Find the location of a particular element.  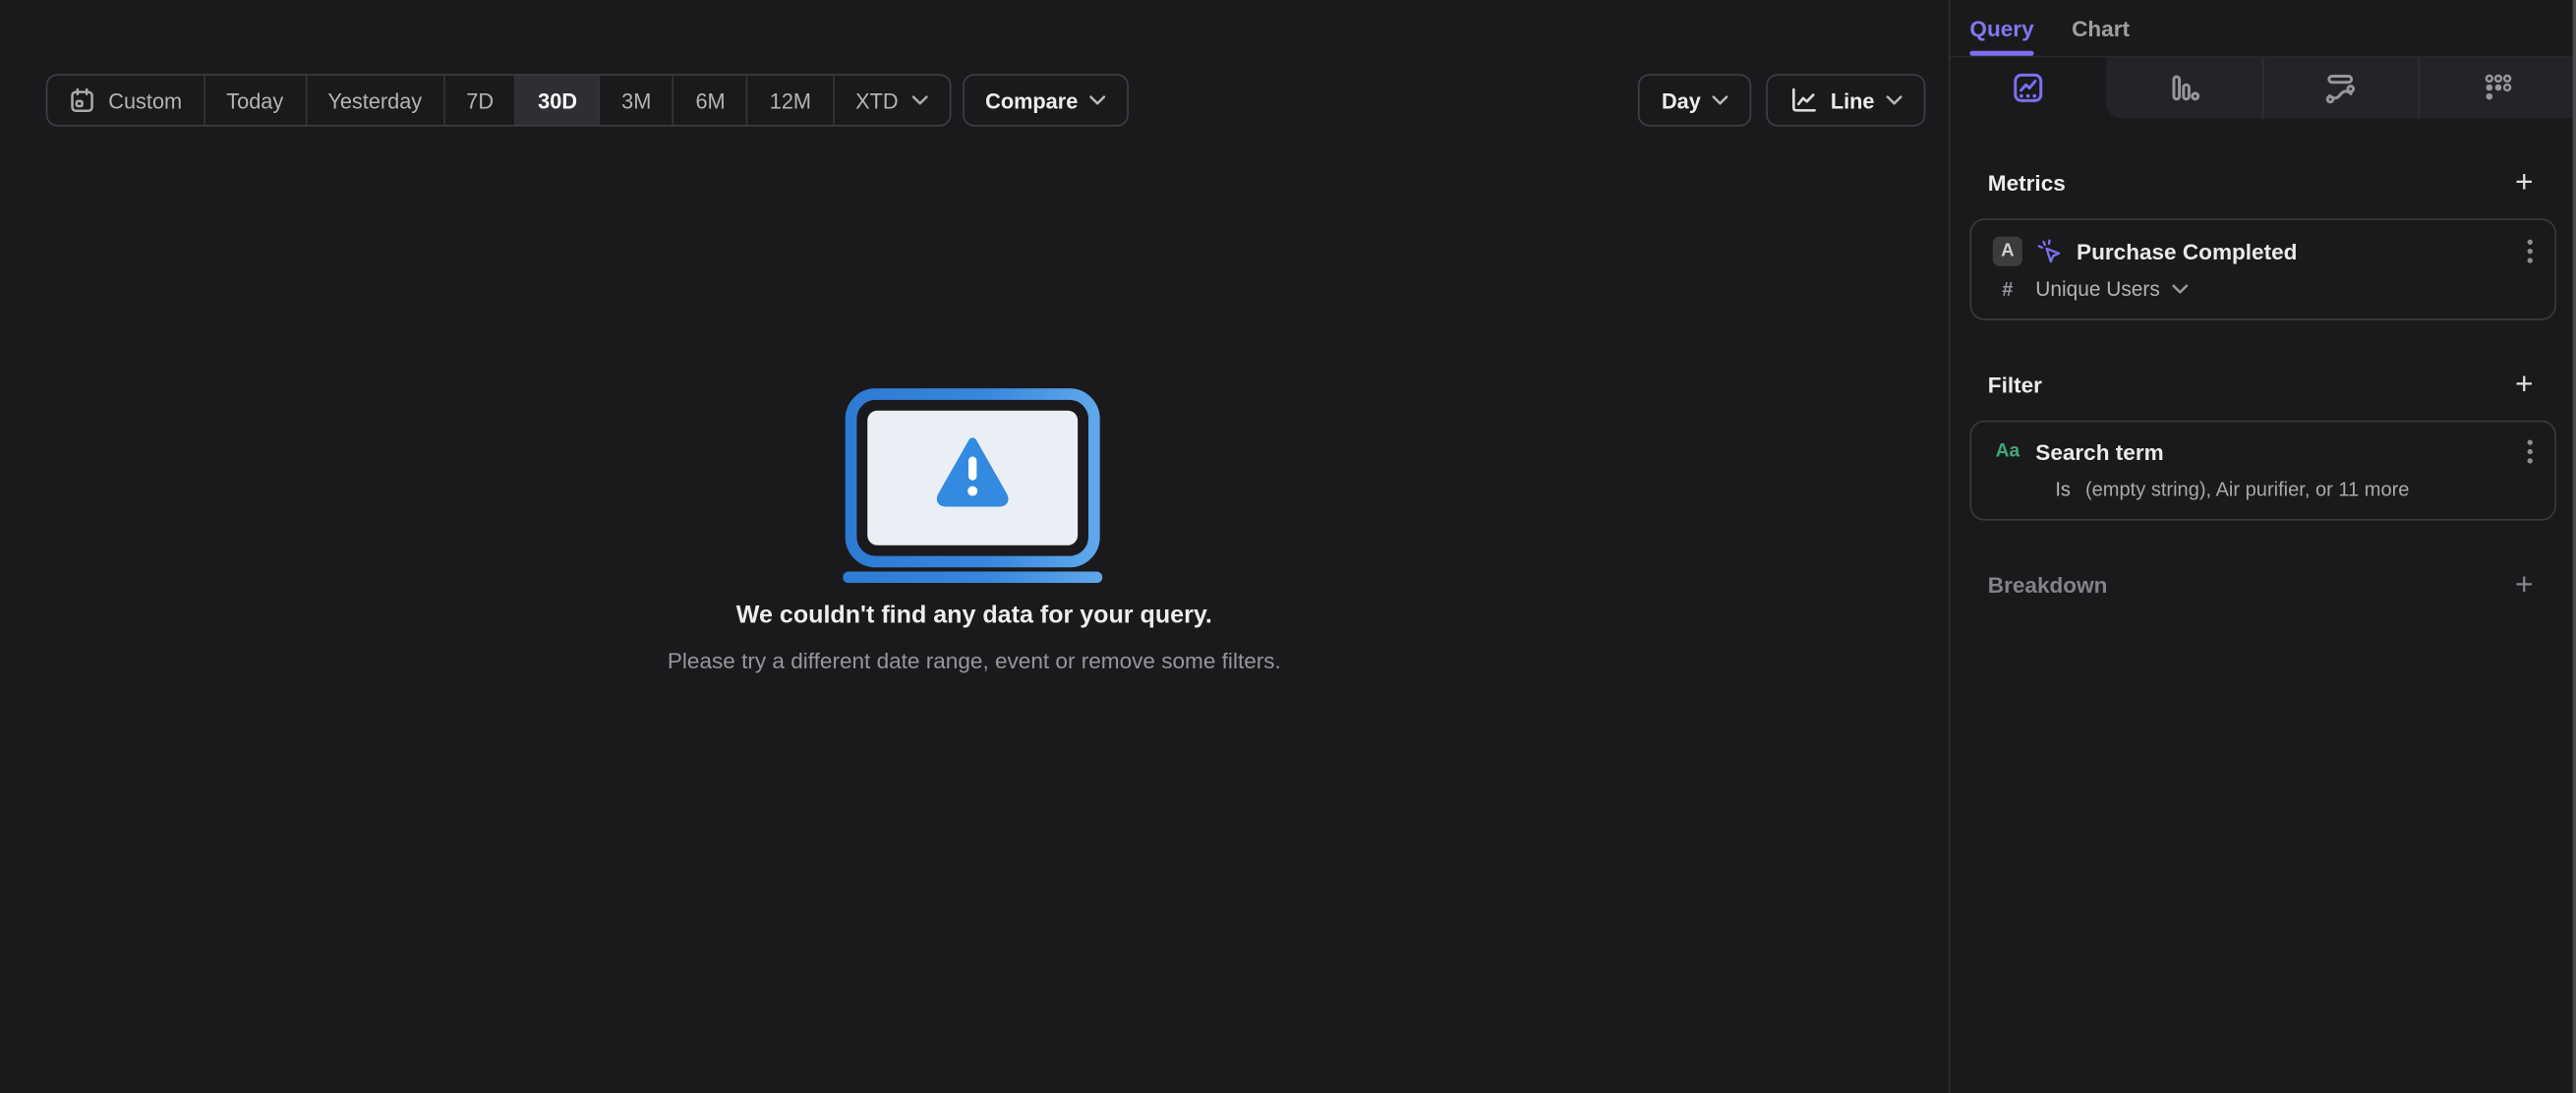

chart-style-label: Line is located at coordinates (1852, 100).